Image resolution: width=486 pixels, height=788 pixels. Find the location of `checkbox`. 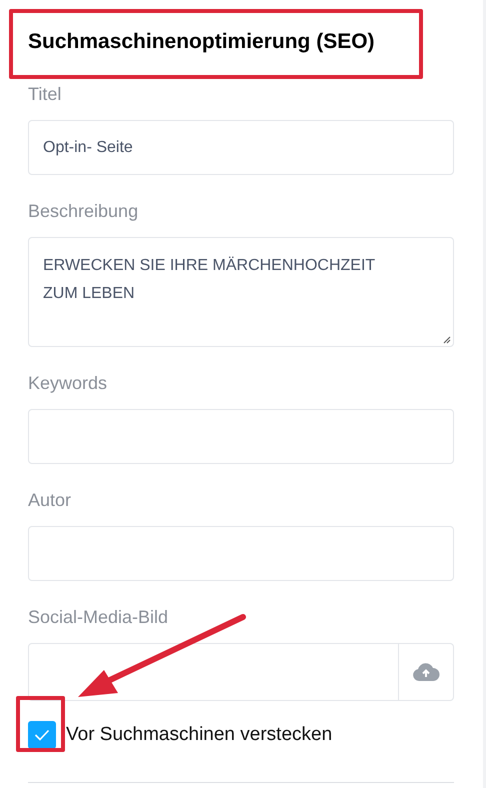

checkbox is located at coordinates (42, 735).